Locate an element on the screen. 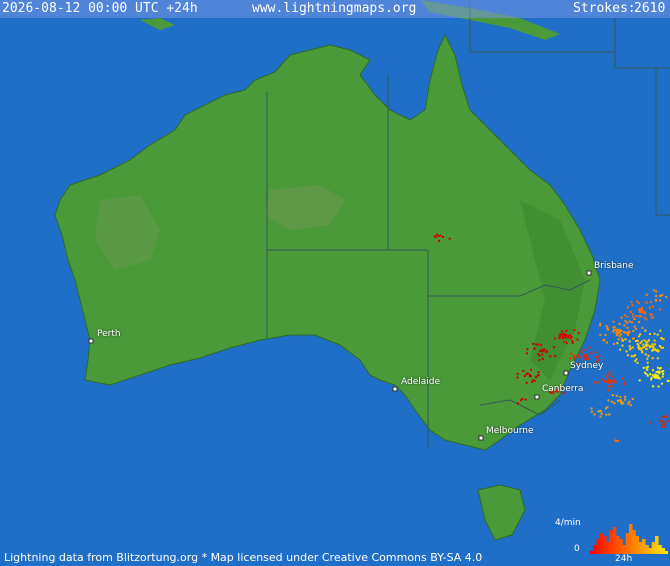 Image resolution: width=670 pixels, height=566 pixels. site-link: www.lightningmaps.org is located at coordinates (334, 9).